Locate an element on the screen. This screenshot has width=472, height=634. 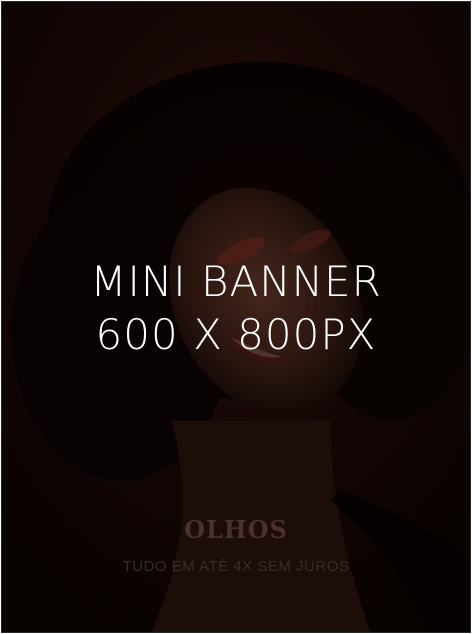
banner-subtitle: TUDO EM ATÉ 4X SEM JUROS is located at coordinates (236, 566).